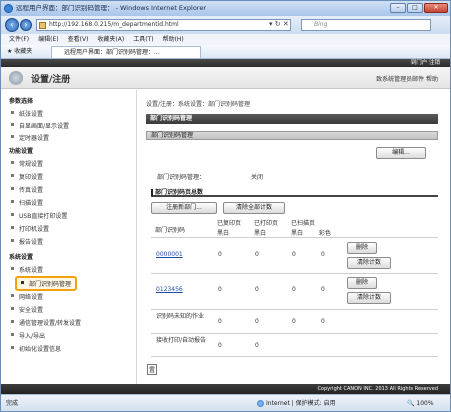  What do you see at coordinates (229, 223) in the screenshot?
I see `col-header-copy: 已复印页` at bounding box center [229, 223].